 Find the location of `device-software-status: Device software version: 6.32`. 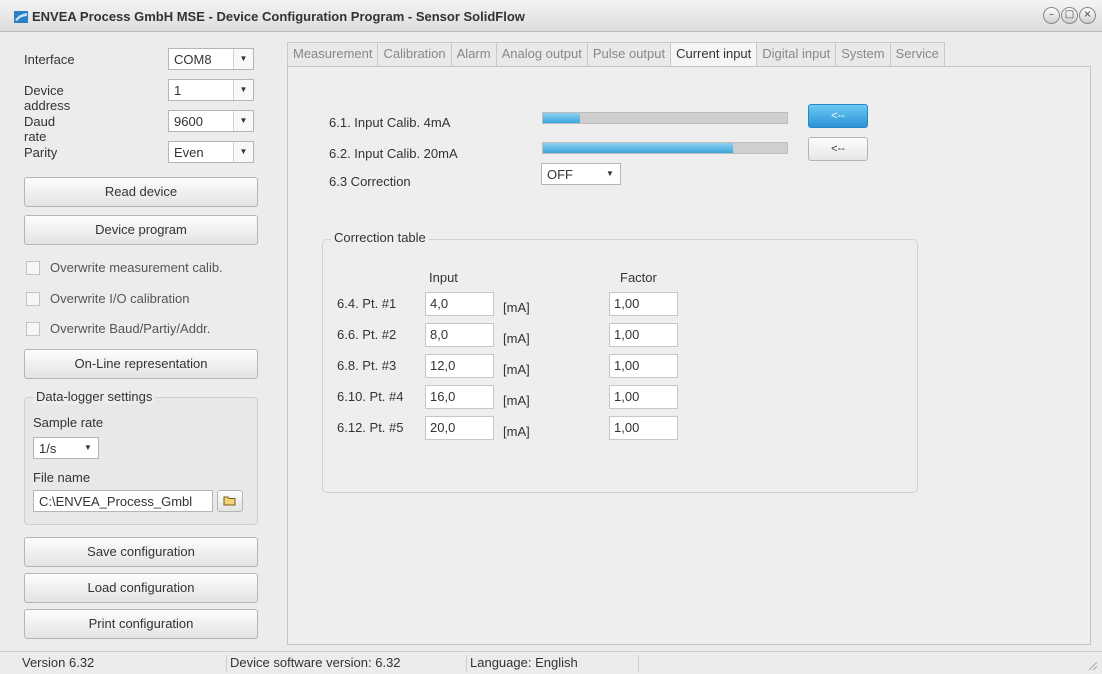

device-software-status: Device software version: 6.32 is located at coordinates (315, 662).